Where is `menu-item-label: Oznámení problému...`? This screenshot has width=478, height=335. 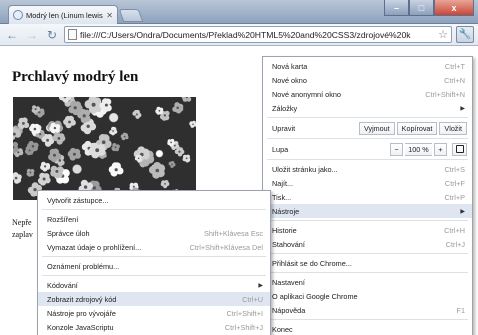
menu-item-label: Oznámení problému... is located at coordinates (83, 266).